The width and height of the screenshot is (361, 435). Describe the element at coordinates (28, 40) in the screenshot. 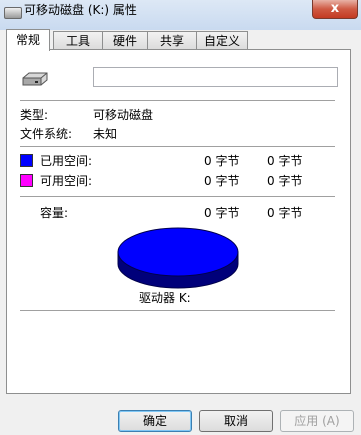

I see `tab-general: 常规` at that location.